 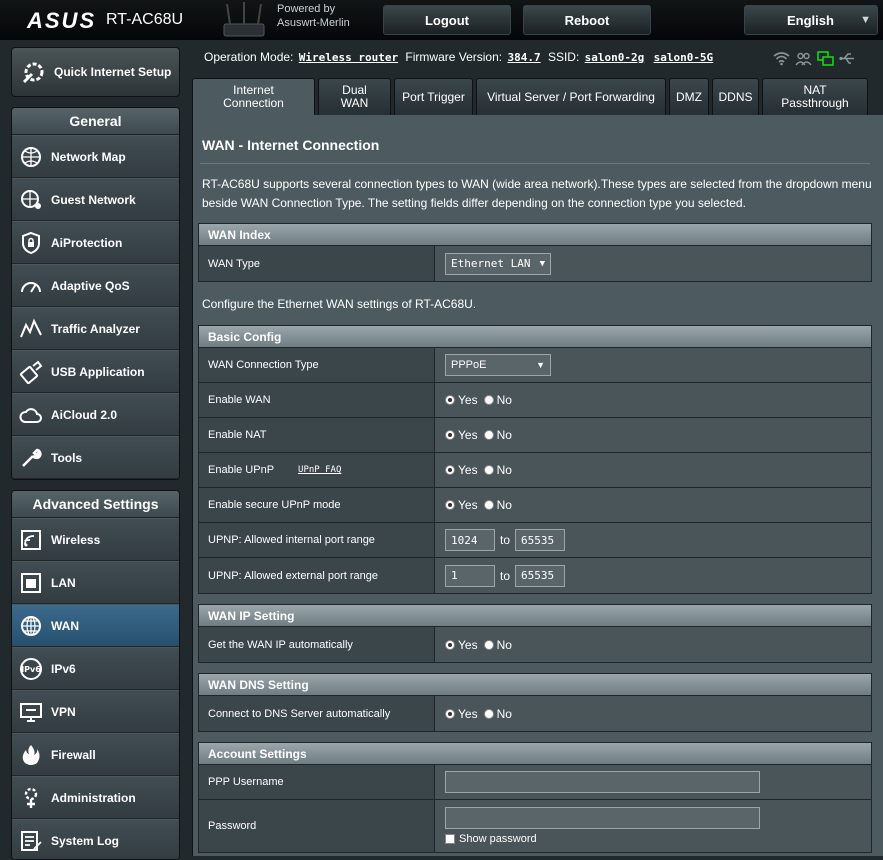 What do you see at coordinates (461, 470) in the screenshot?
I see `enable-upnp-yes-radio: Yes` at bounding box center [461, 470].